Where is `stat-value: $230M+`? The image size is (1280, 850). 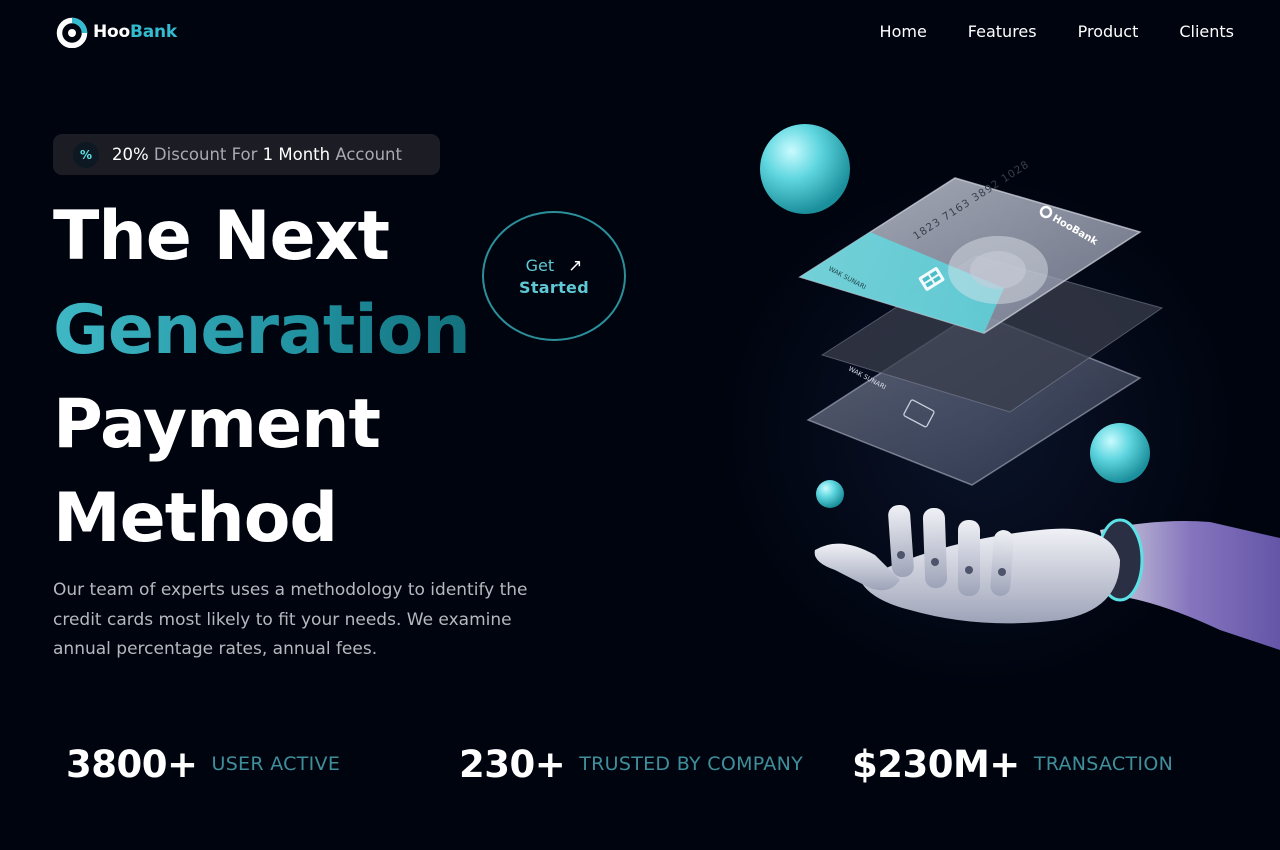 stat-value: $230M+ is located at coordinates (936, 764).